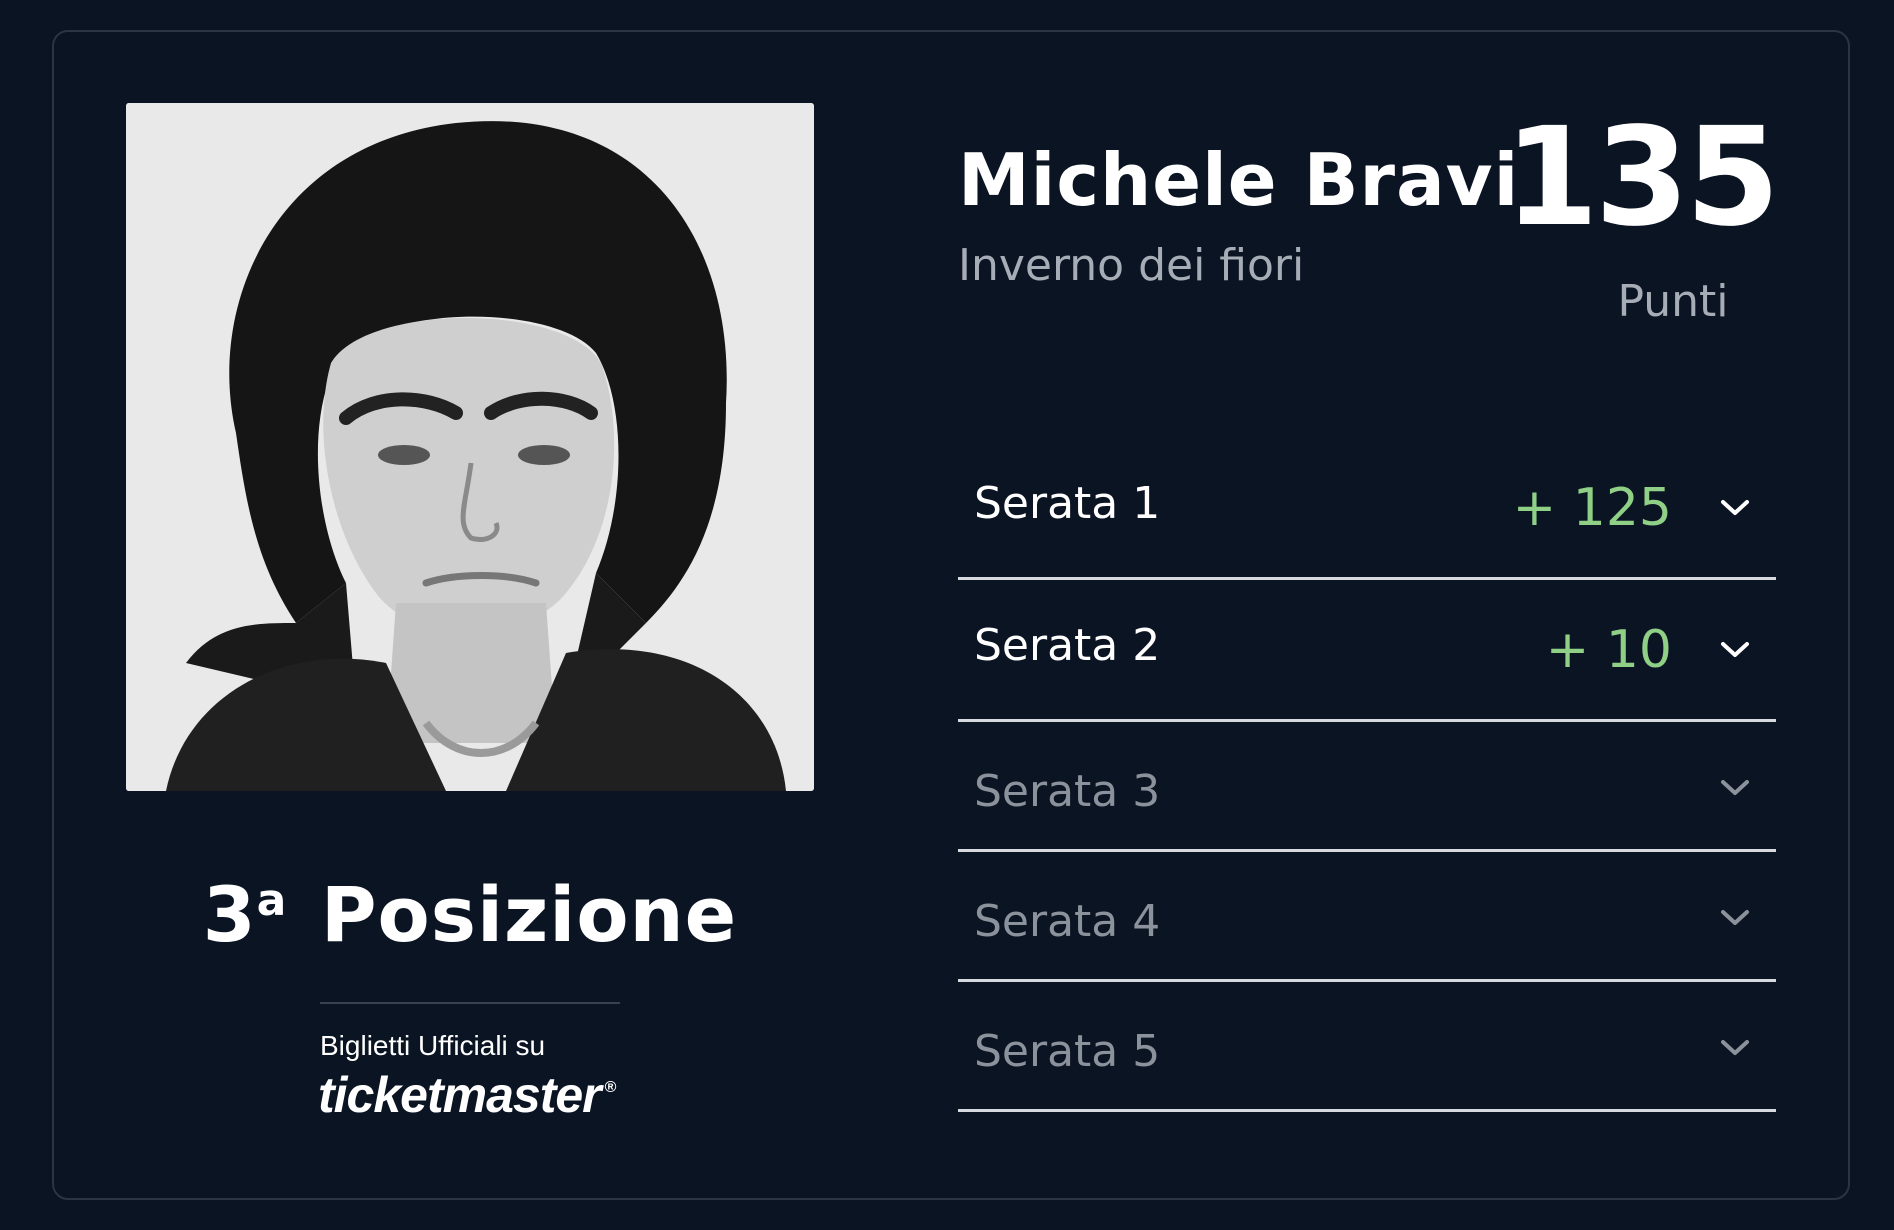 The width and height of the screenshot is (1894, 1230). What do you see at coordinates (610, 1087) in the screenshot?
I see `registered-mark: ®` at bounding box center [610, 1087].